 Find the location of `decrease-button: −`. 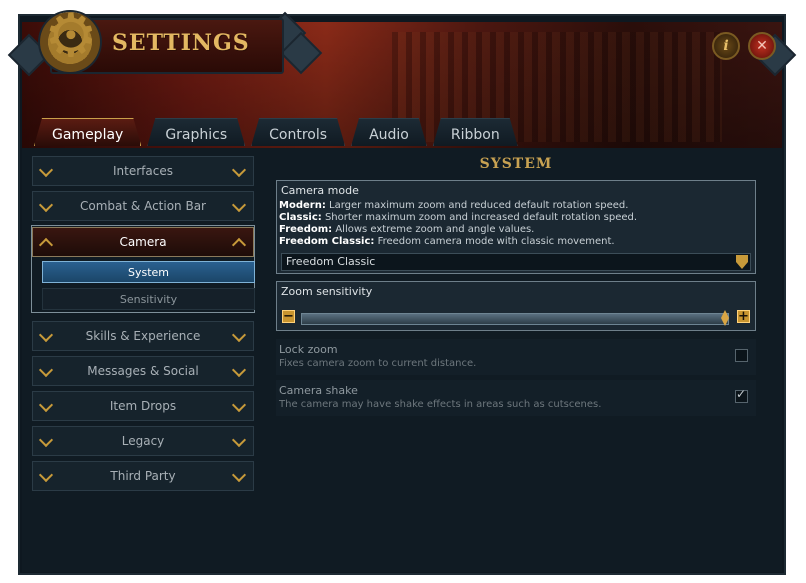

decrease-button: − is located at coordinates (288, 316).